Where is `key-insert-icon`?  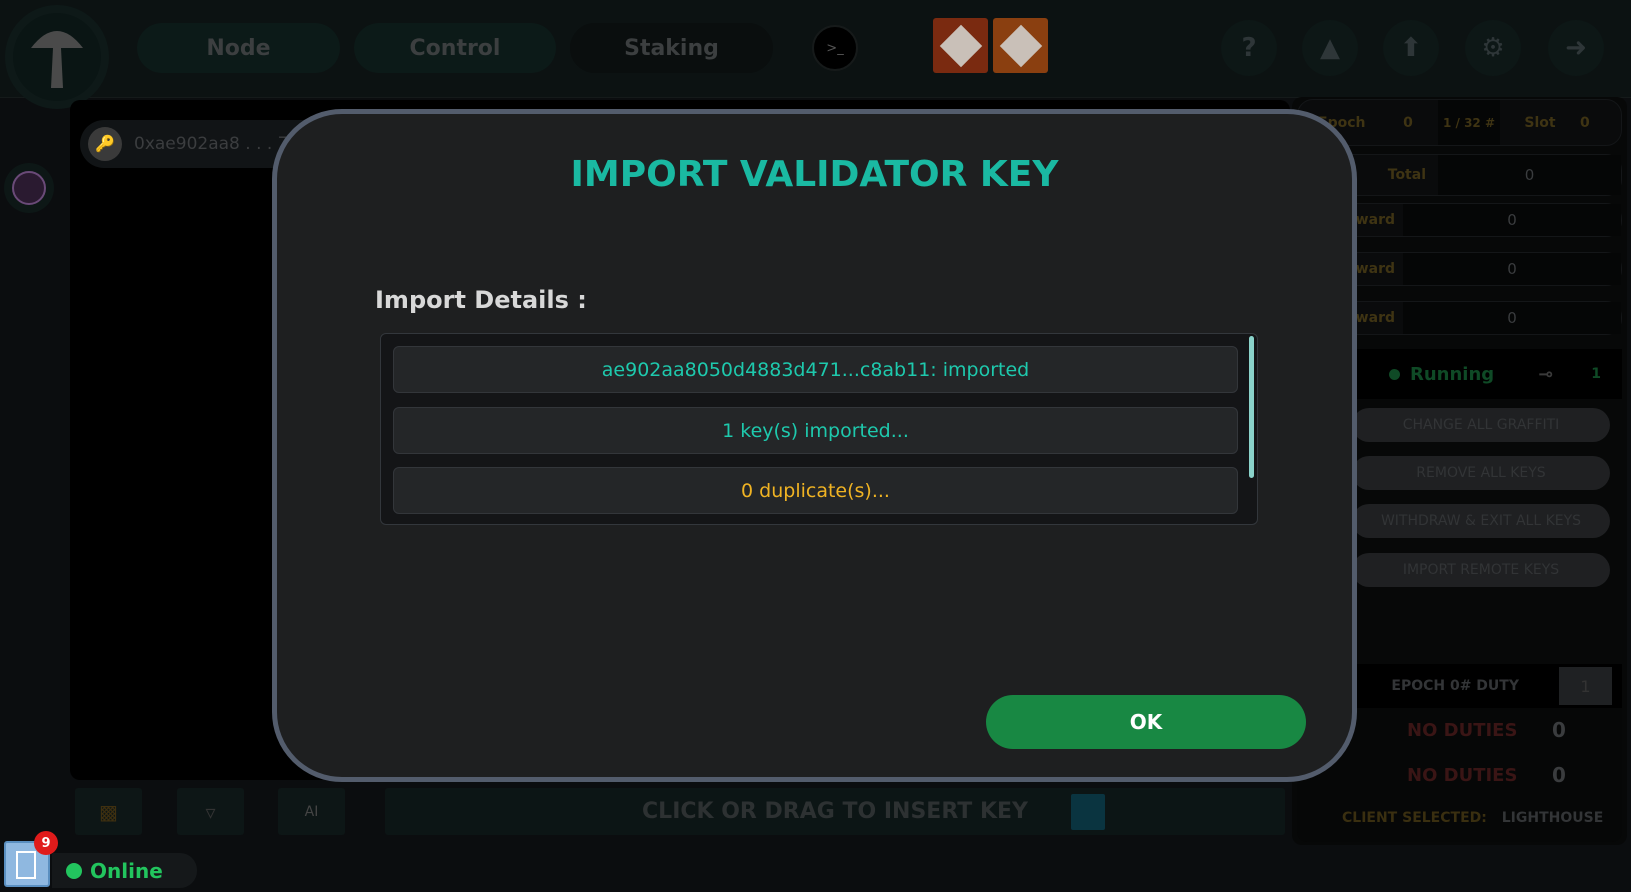 key-insert-icon is located at coordinates (1088, 811).